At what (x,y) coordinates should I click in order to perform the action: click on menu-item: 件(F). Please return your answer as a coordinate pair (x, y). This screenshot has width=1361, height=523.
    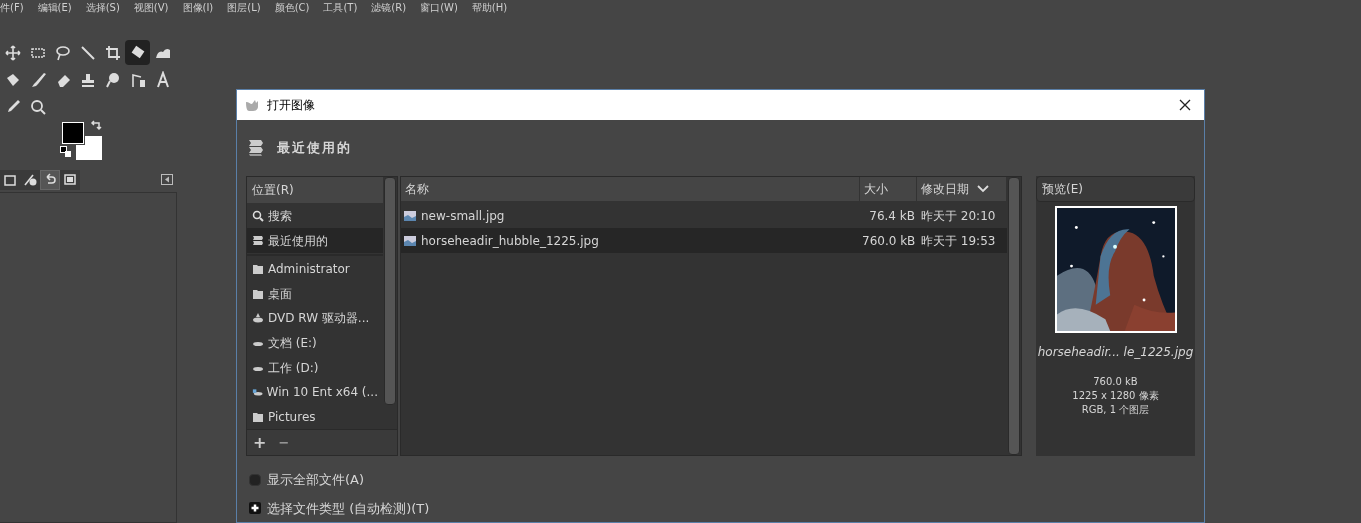
    Looking at the image, I should click on (12, 7).